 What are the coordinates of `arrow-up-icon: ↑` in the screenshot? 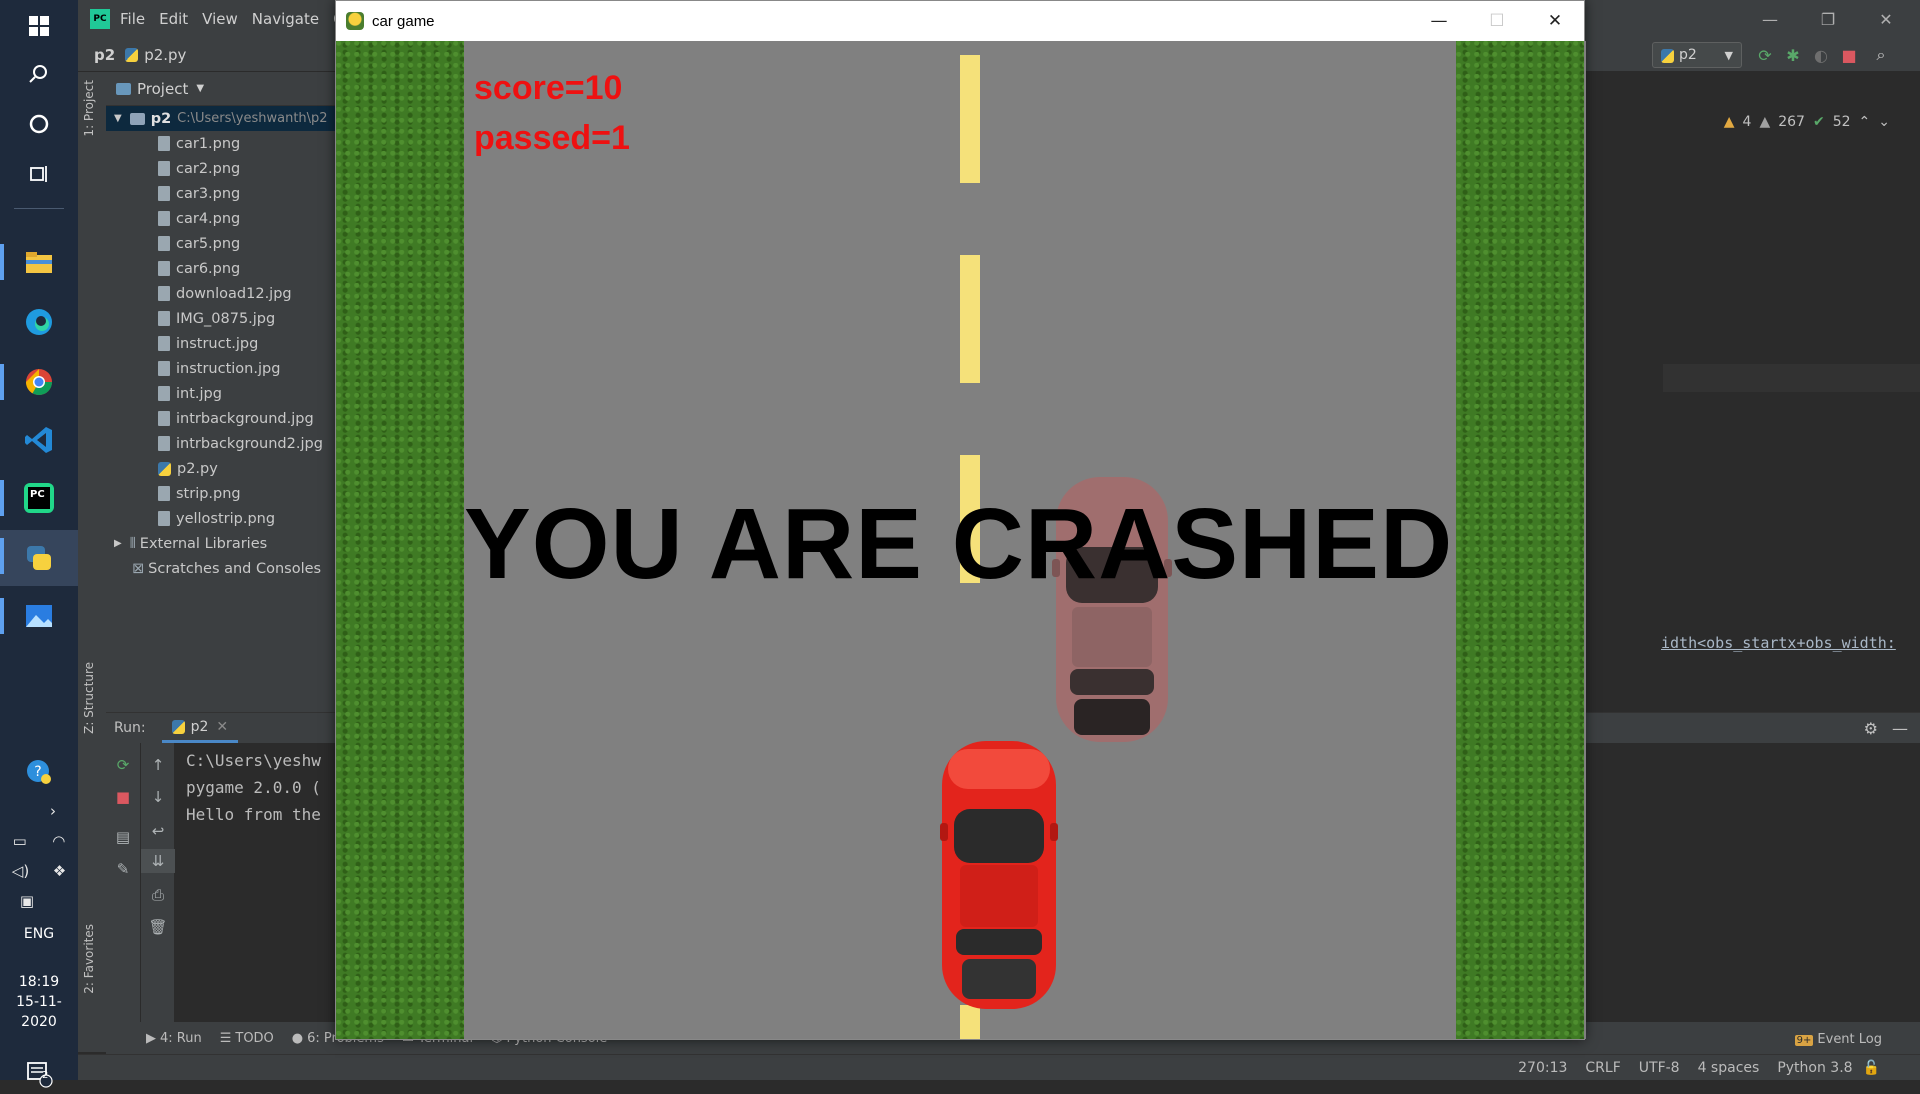 It's located at (158, 765).